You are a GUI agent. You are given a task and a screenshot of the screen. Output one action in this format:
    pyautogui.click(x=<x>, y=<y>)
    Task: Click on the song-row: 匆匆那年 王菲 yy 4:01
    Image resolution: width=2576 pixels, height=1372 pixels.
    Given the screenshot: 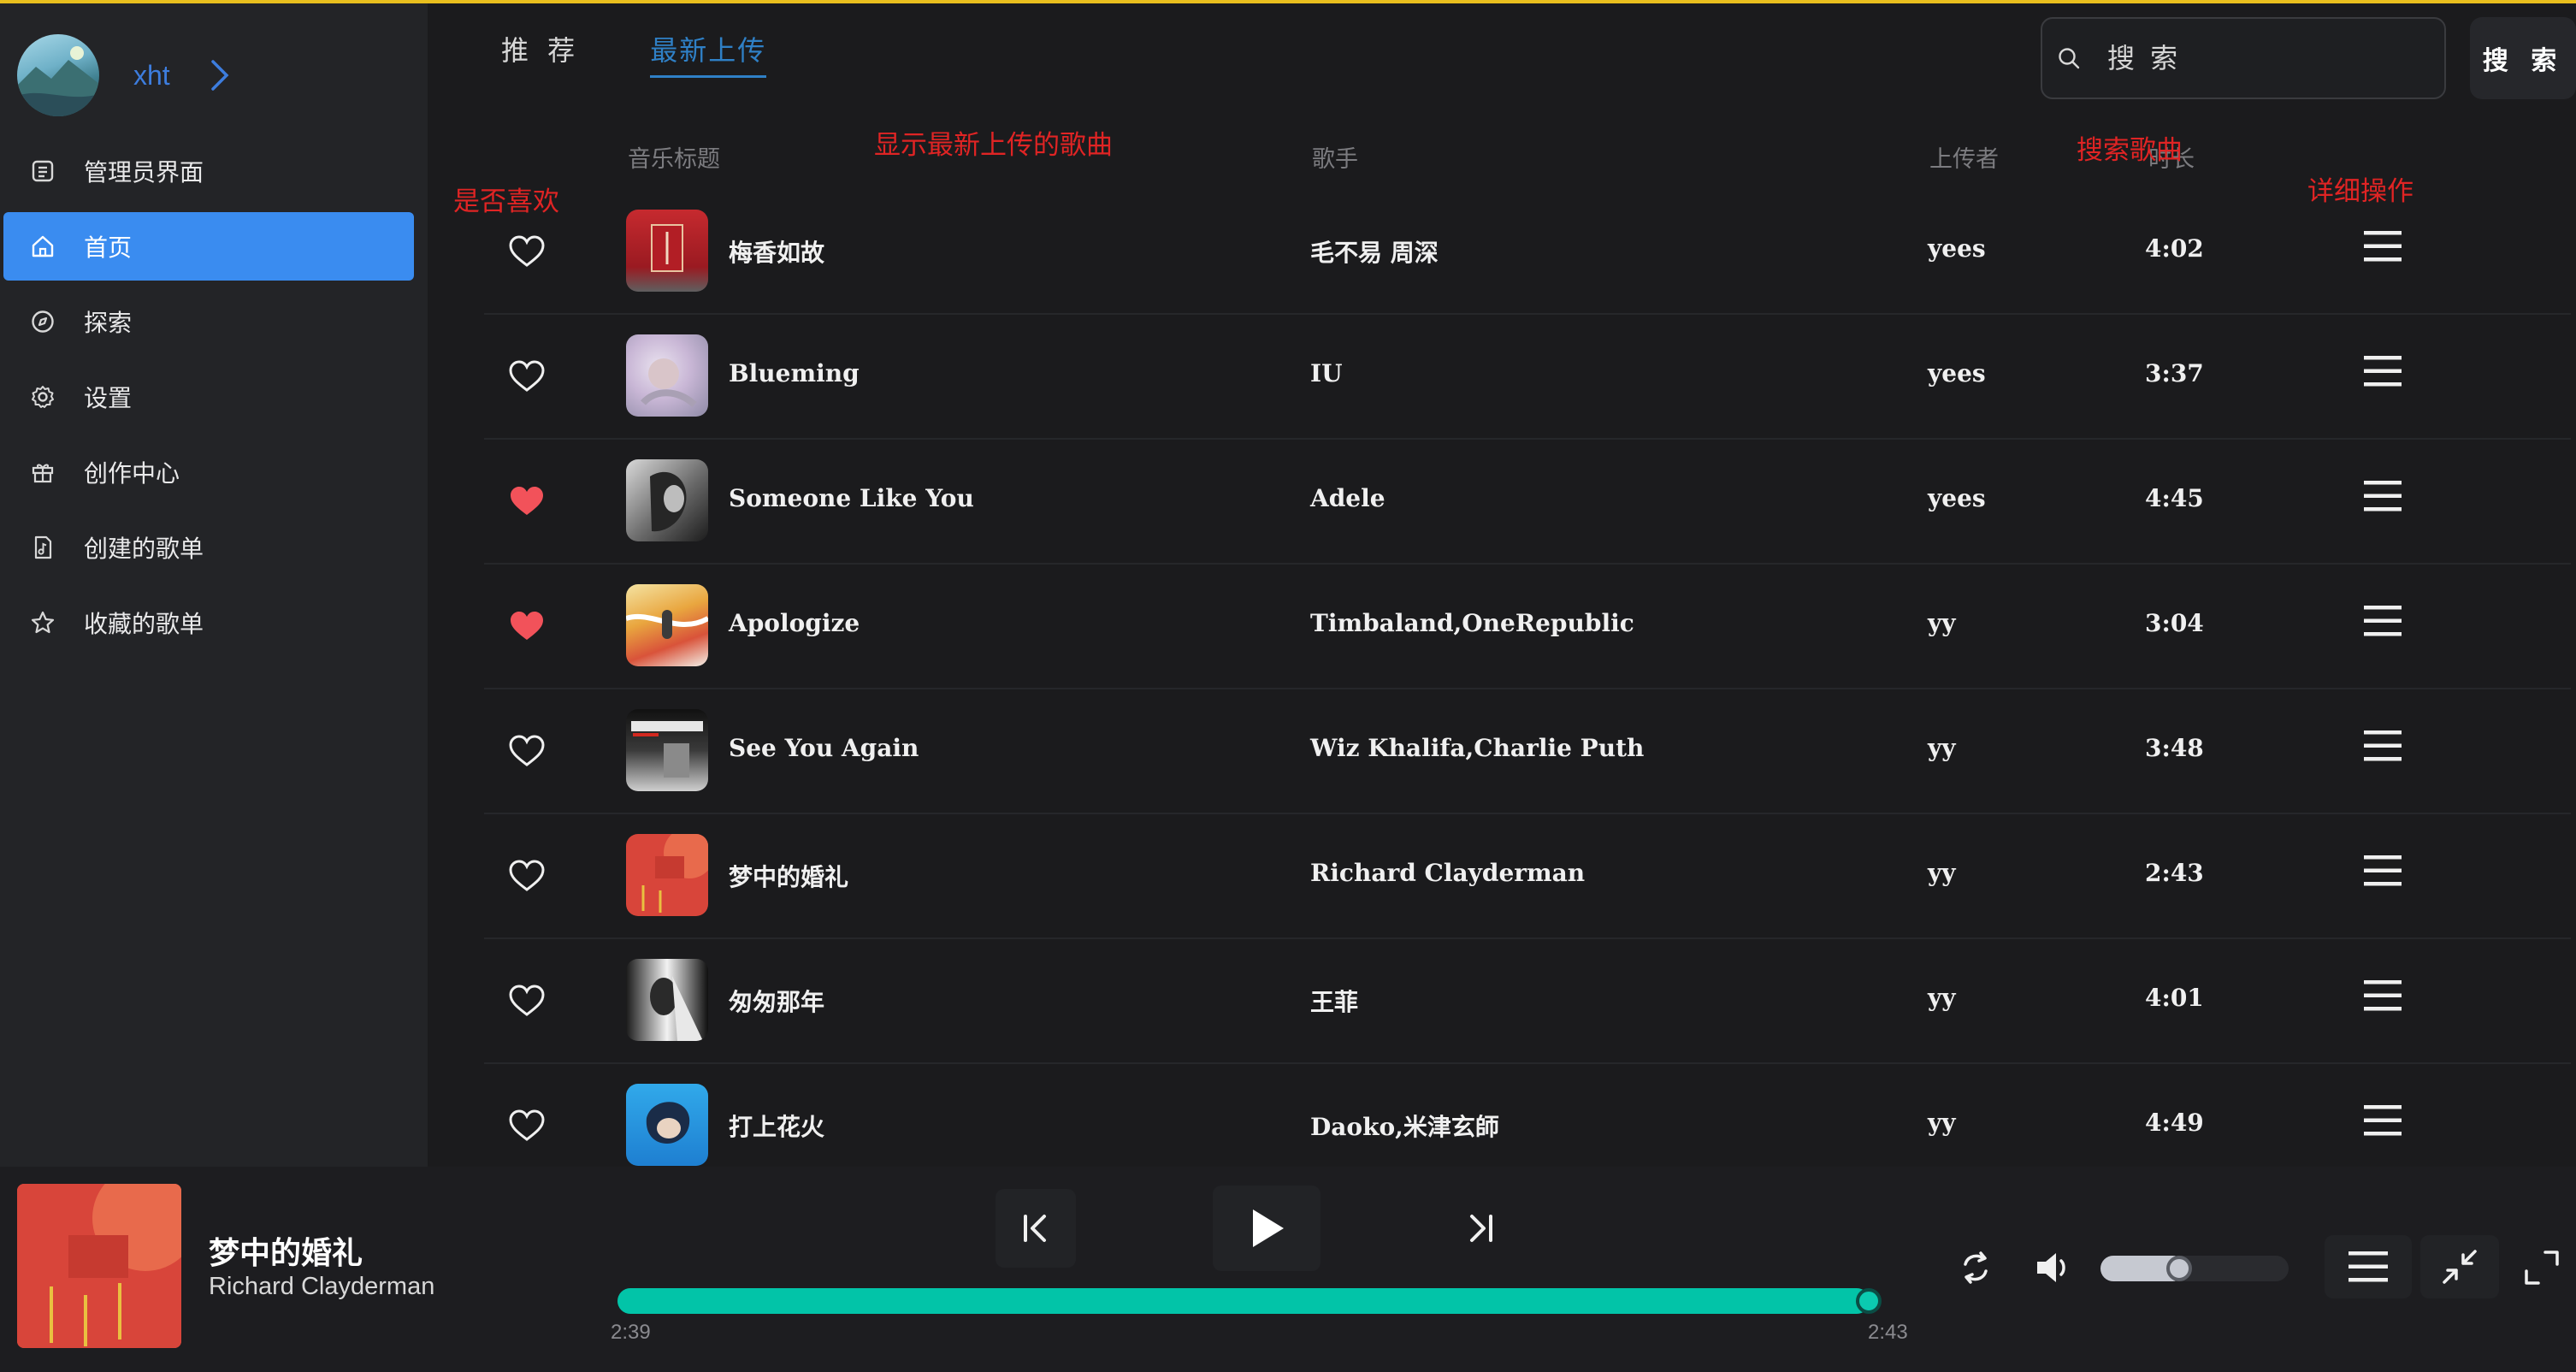 What is the action you would take?
    pyautogui.click(x=1527, y=1001)
    